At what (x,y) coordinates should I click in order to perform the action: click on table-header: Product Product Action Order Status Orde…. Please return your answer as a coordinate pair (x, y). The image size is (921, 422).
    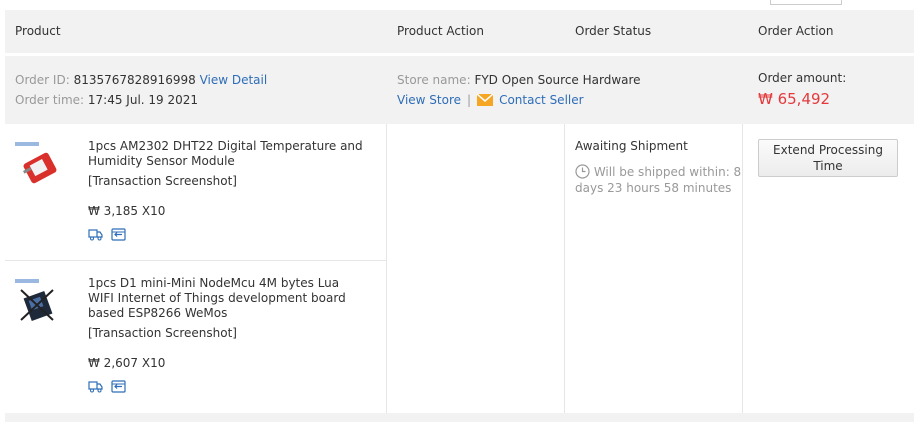
    Looking at the image, I should click on (459, 31).